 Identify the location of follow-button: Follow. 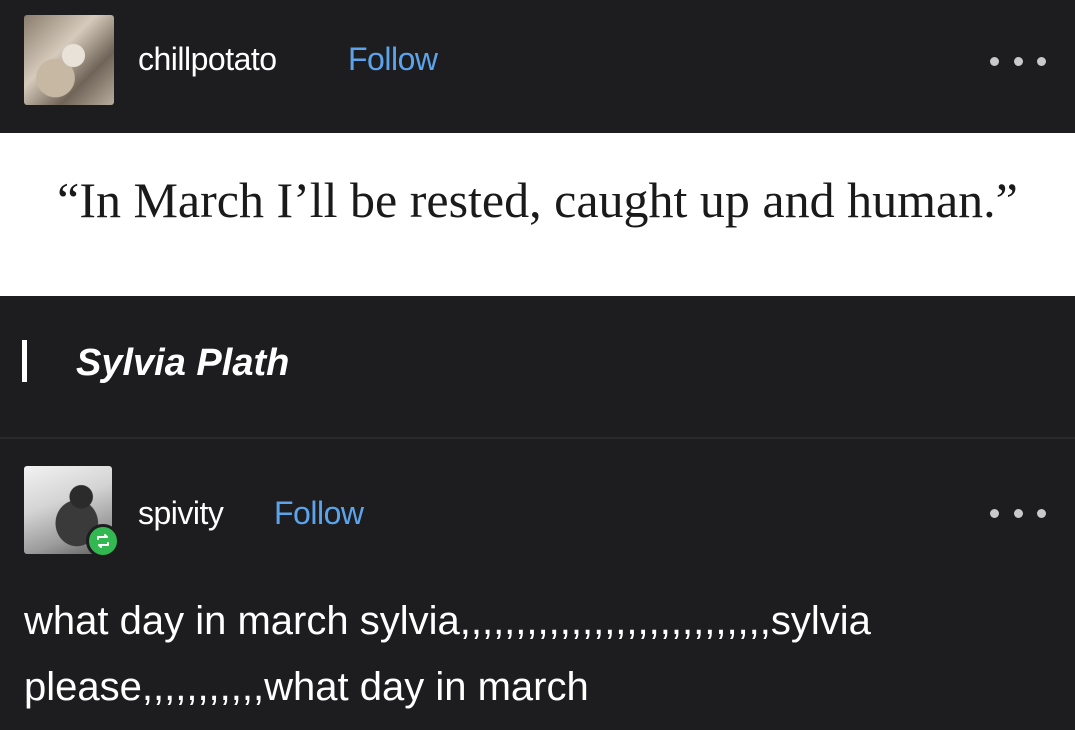
(393, 59).